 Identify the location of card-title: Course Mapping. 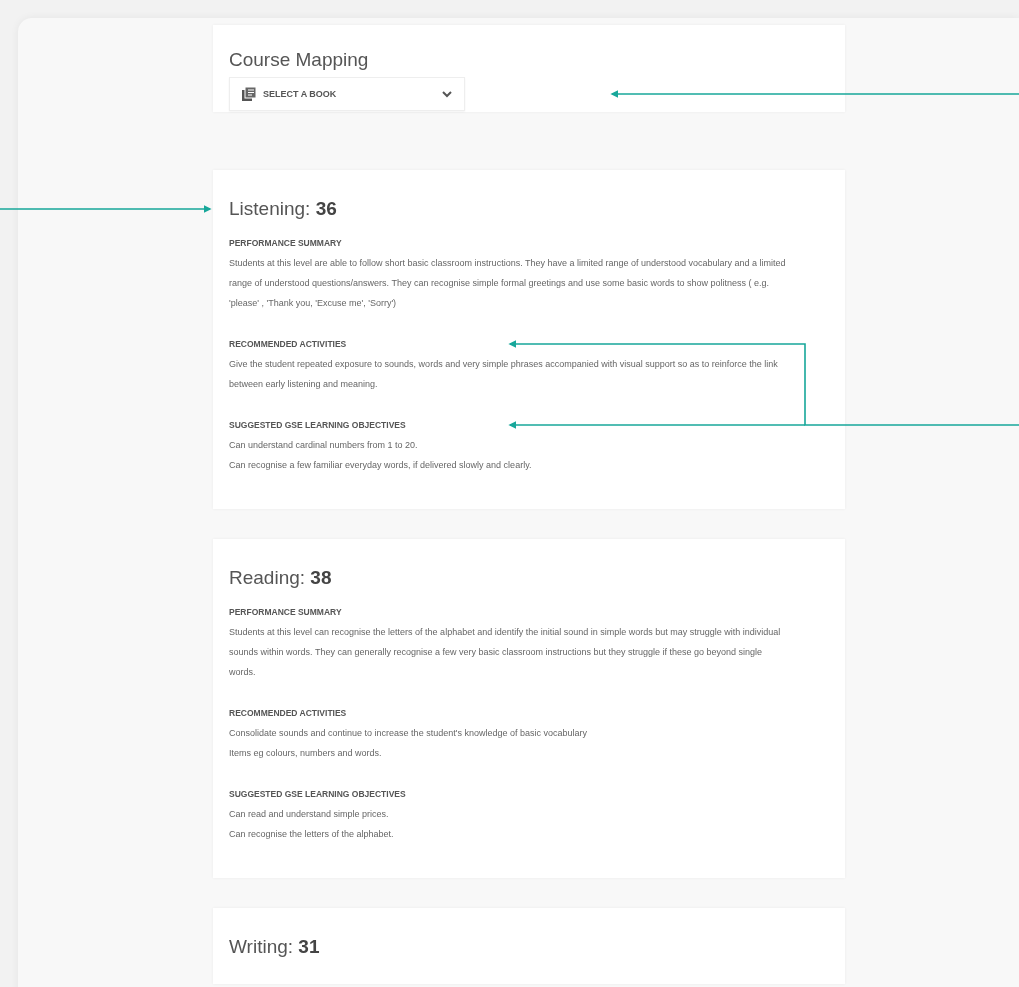
(299, 60).